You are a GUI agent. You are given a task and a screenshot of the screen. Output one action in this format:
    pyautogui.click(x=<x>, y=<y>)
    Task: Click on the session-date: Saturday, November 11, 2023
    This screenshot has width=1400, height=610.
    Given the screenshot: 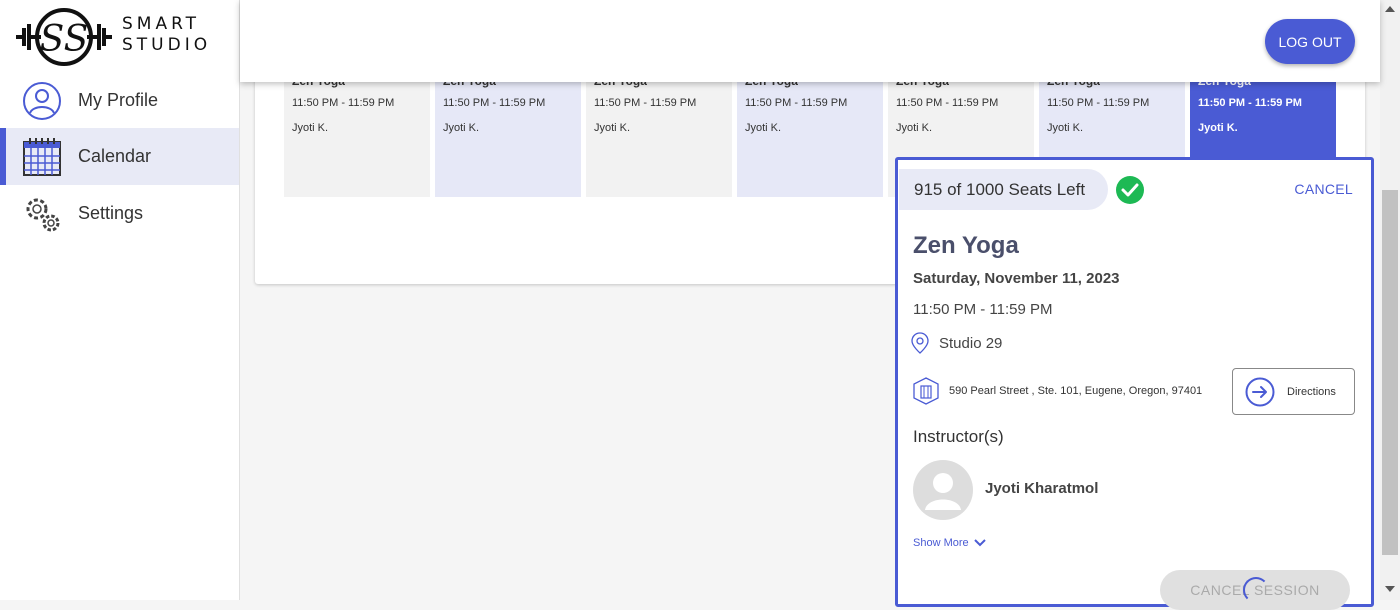 What is the action you would take?
    pyautogui.click(x=1016, y=278)
    